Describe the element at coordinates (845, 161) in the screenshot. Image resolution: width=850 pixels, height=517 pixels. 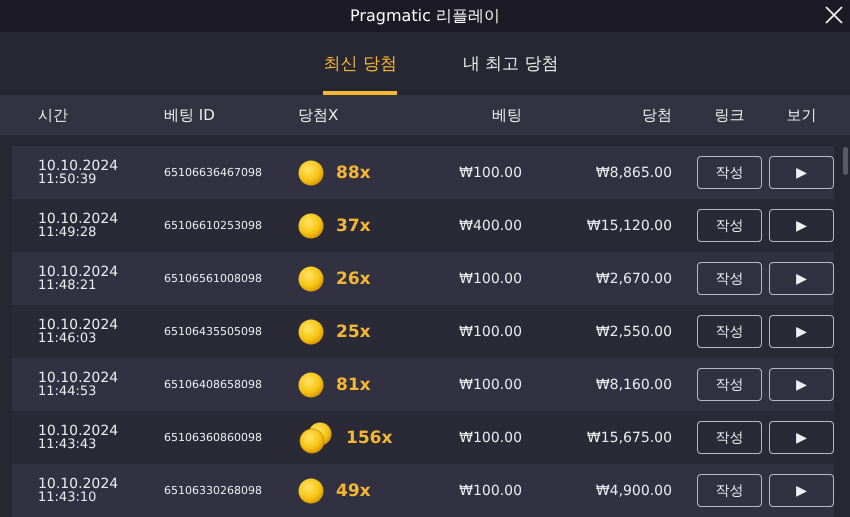
I see `scrollbar` at that location.